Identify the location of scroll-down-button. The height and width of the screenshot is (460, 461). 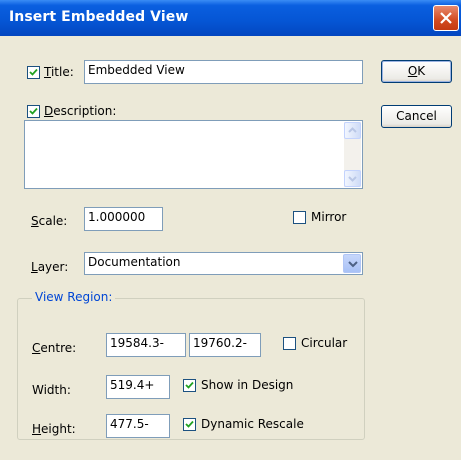
(352, 178).